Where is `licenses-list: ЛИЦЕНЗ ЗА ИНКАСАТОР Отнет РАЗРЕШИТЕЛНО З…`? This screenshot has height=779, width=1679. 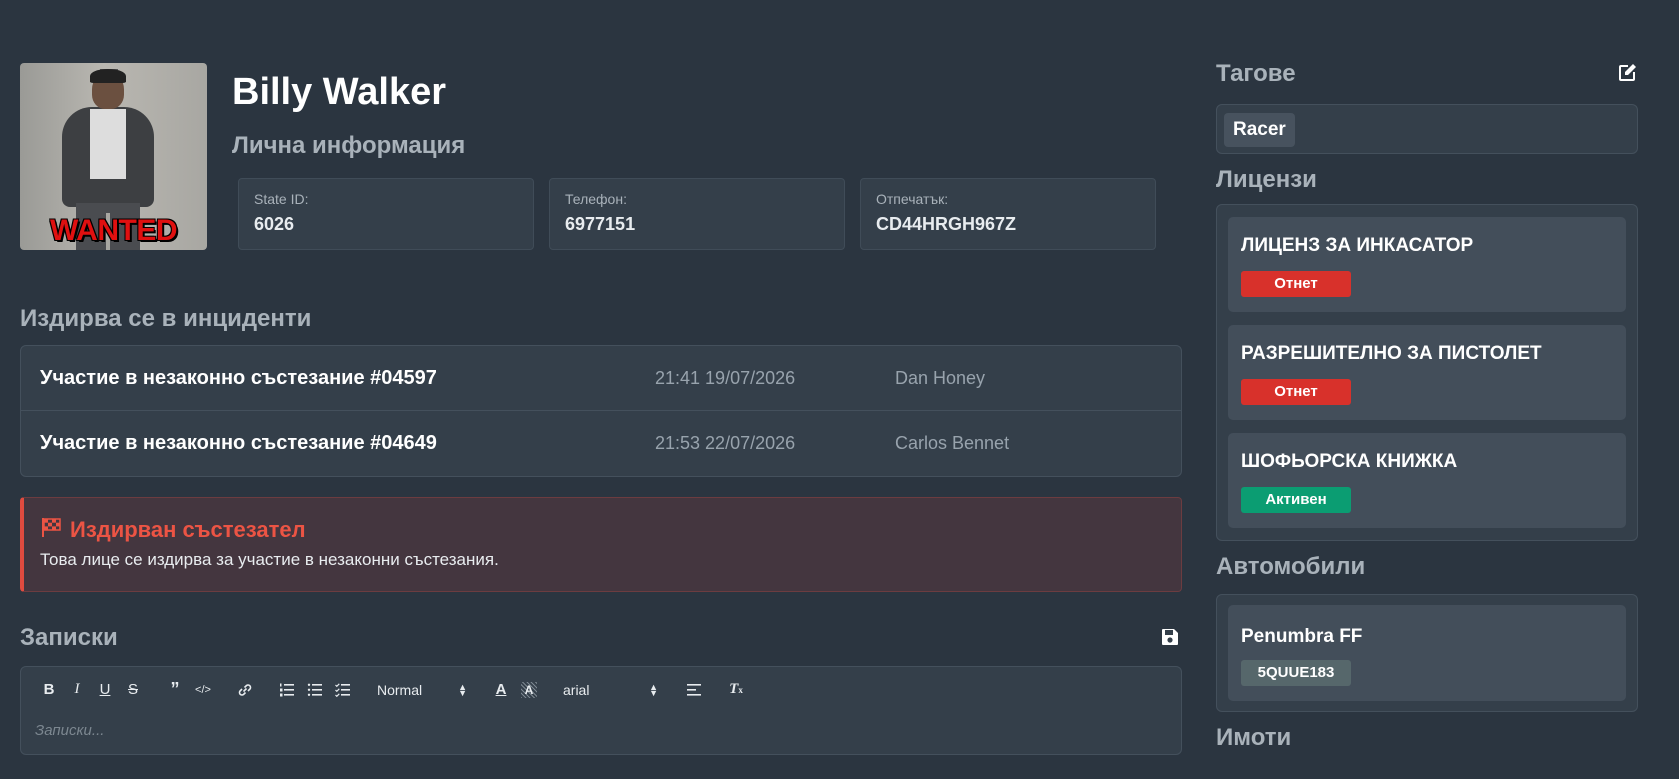 licenses-list: ЛИЦЕНЗ ЗА ИНКАСАТОР Отнет РАЗРЕШИТЕЛНО З… is located at coordinates (1427, 372).